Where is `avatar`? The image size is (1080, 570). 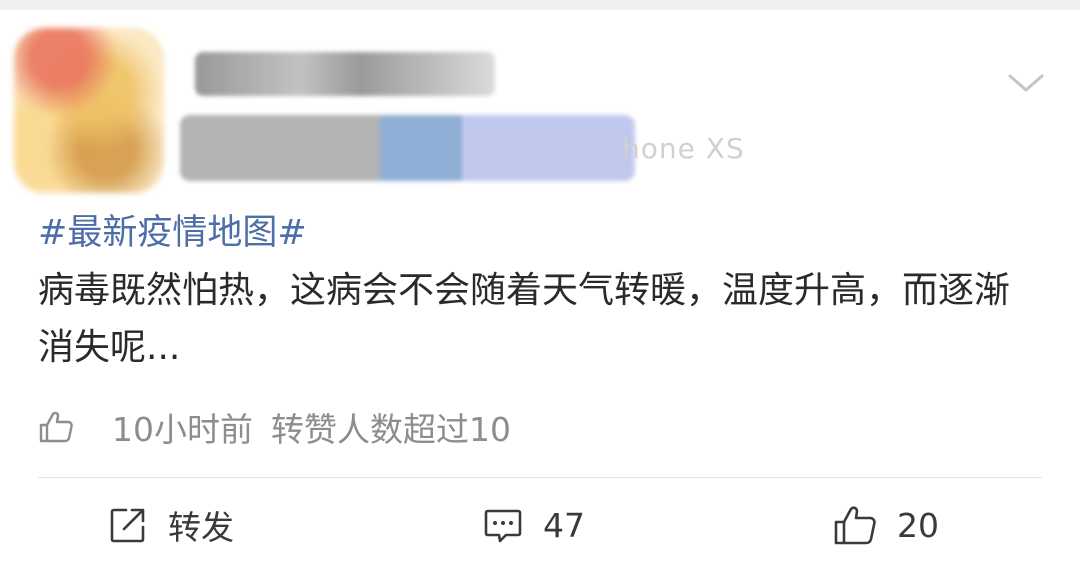
avatar is located at coordinates (89, 110).